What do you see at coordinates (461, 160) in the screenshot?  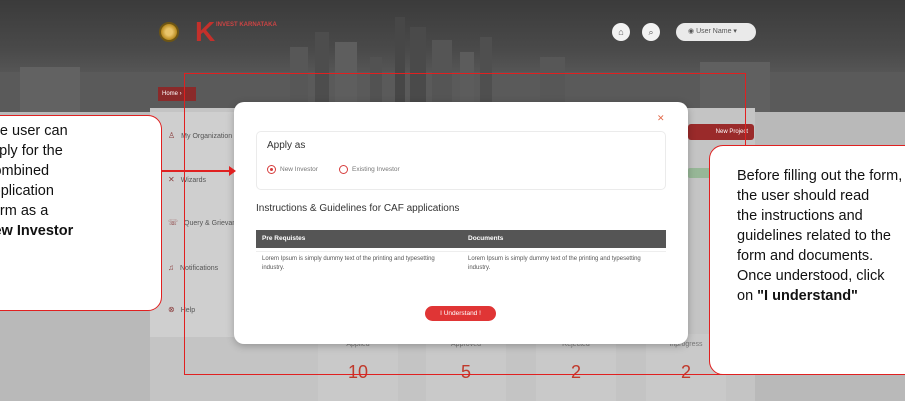 I see `apply-as-panel` at bounding box center [461, 160].